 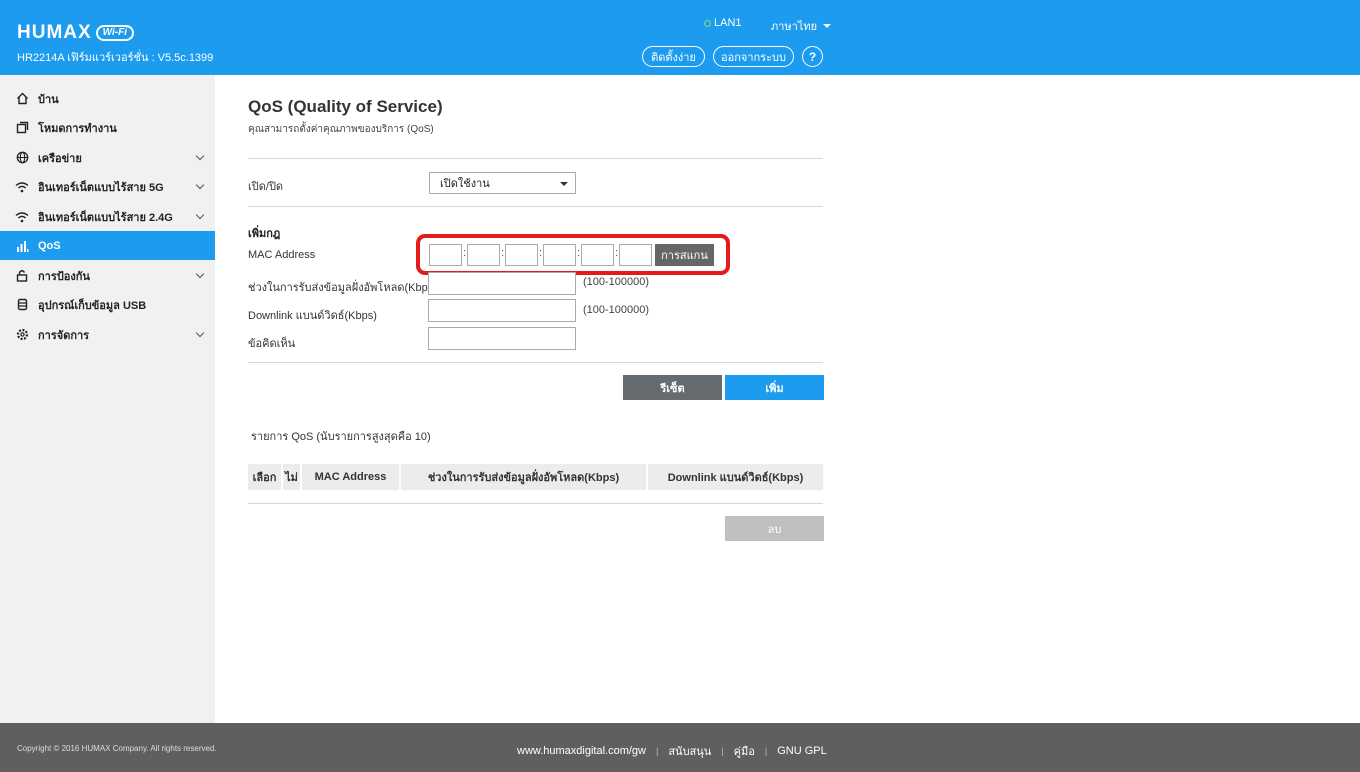 What do you see at coordinates (581, 751) in the screenshot?
I see `footer-link-website: www.humaxdigital.com/gw` at bounding box center [581, 751].